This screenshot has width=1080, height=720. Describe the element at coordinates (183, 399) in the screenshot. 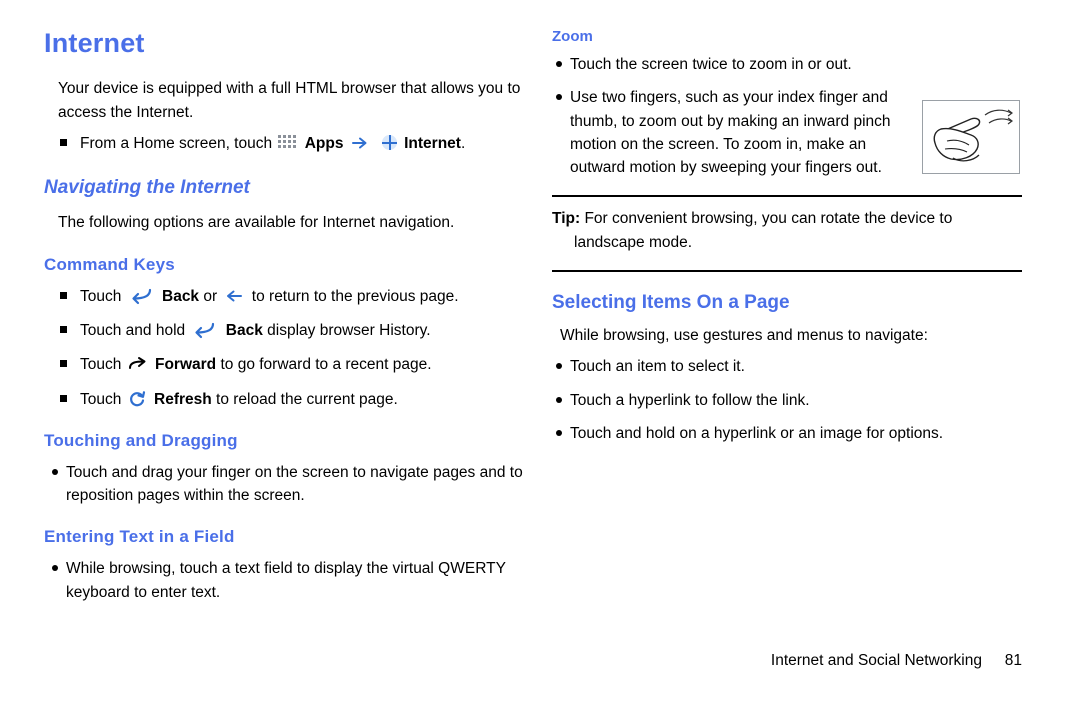

I see `refresh-label: Refresh` at that location.